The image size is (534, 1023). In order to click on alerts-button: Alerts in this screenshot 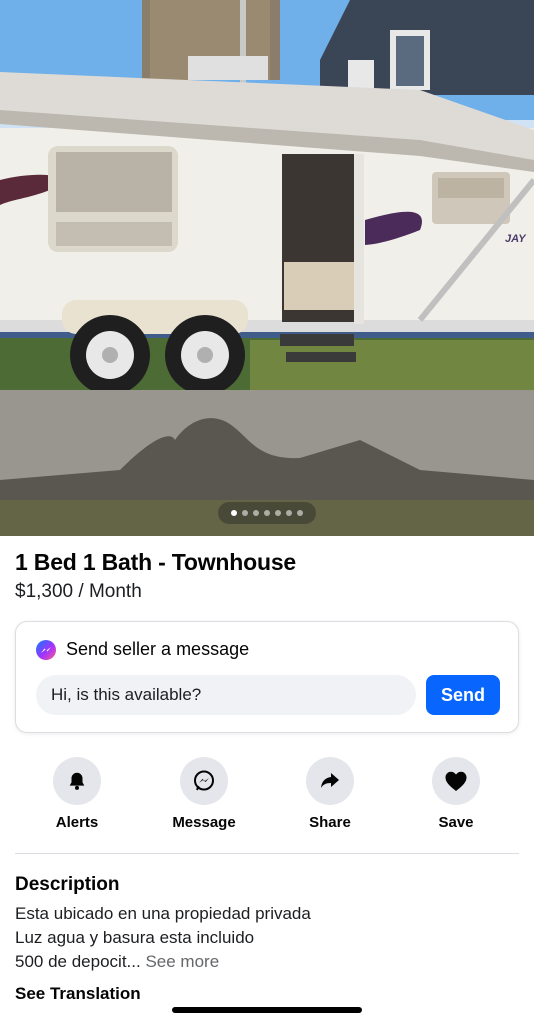, I will do `click(77, 794)`.